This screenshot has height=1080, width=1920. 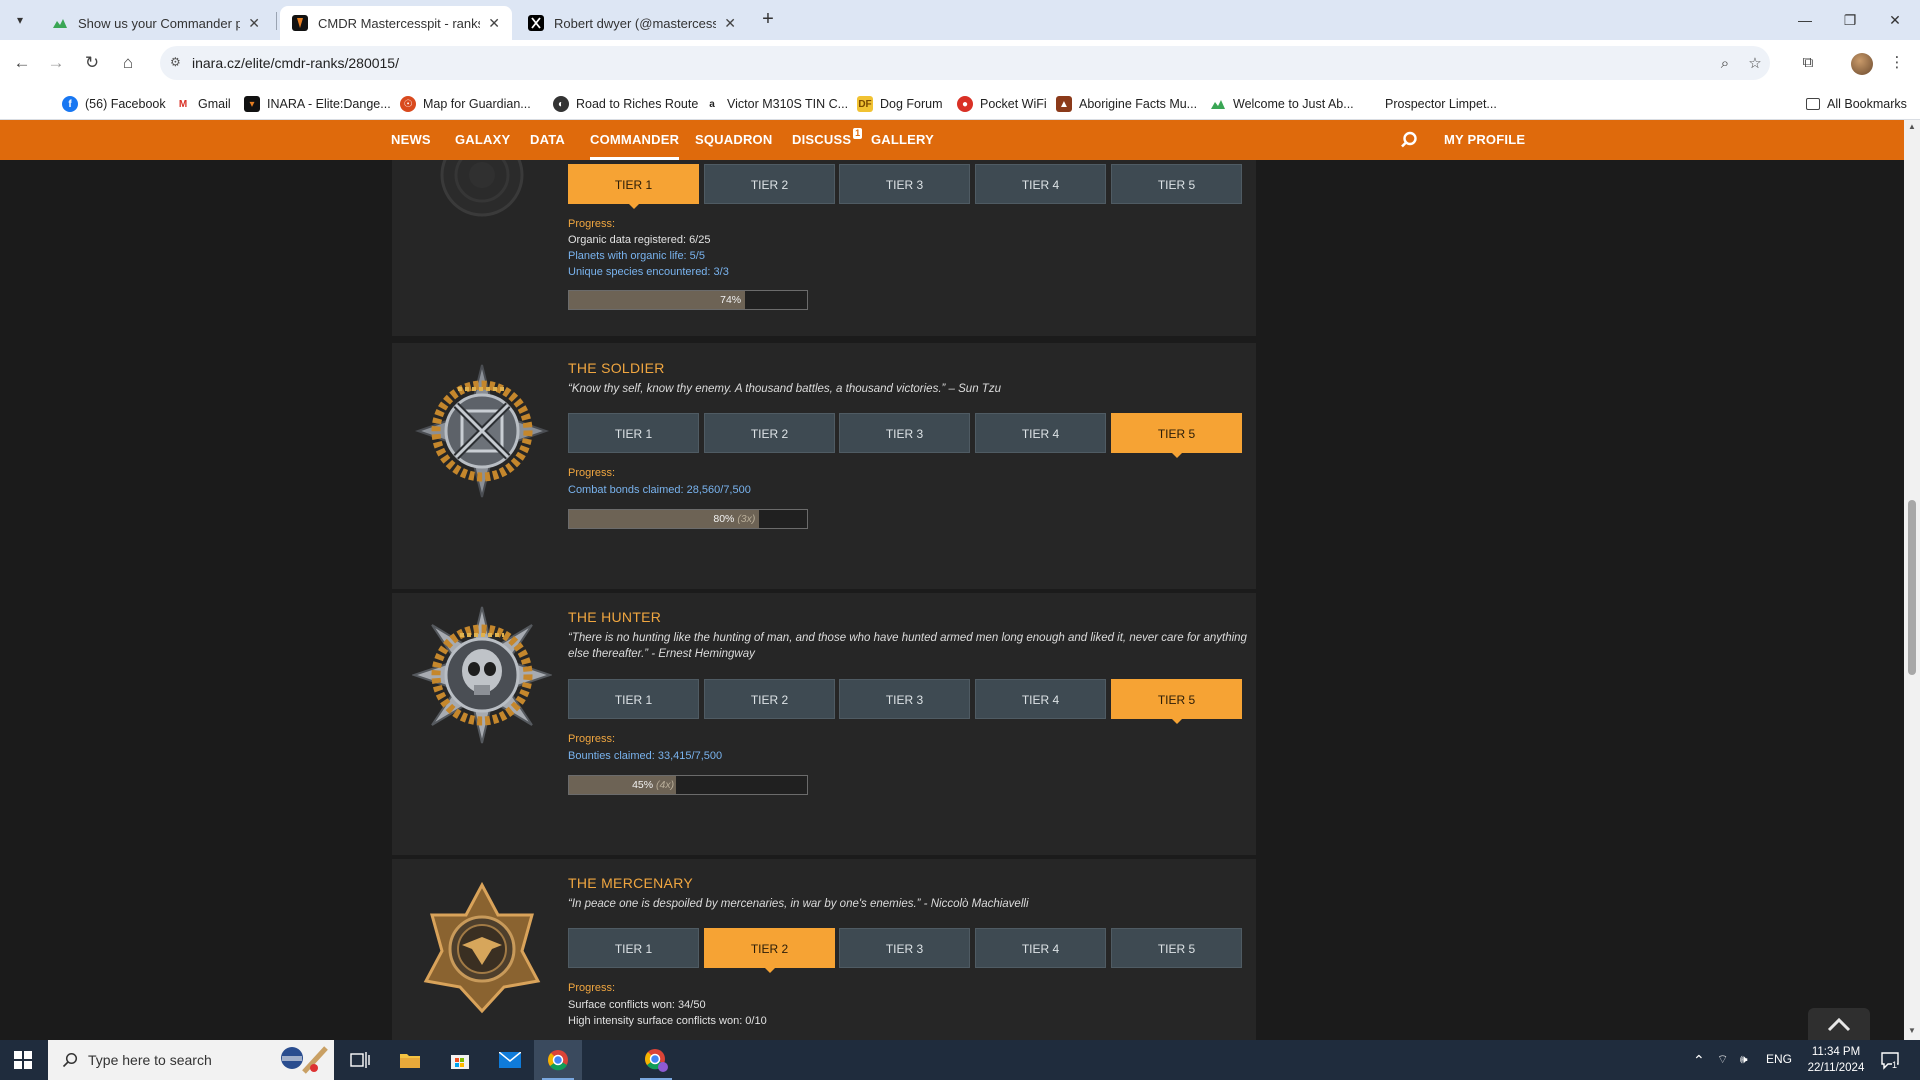 What do you see at coordinates (396, 23) in the screenshot?
I see `browser-tab-active: CMDR Mastercesspit - ranks | E ✕` at bounding box center [396, 23].